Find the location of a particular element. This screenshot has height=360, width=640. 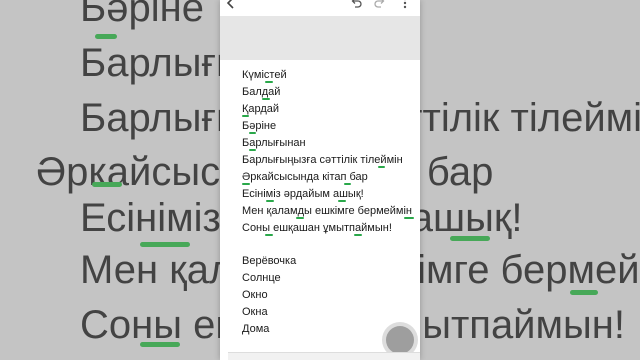

floating-action-button is located at coordinates (400, 340).